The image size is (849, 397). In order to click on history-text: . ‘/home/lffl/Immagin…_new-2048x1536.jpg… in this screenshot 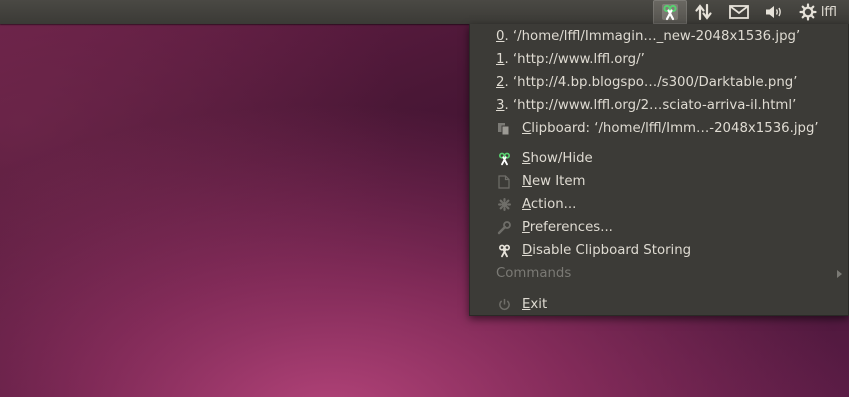, I will do `click(652, 36)`.